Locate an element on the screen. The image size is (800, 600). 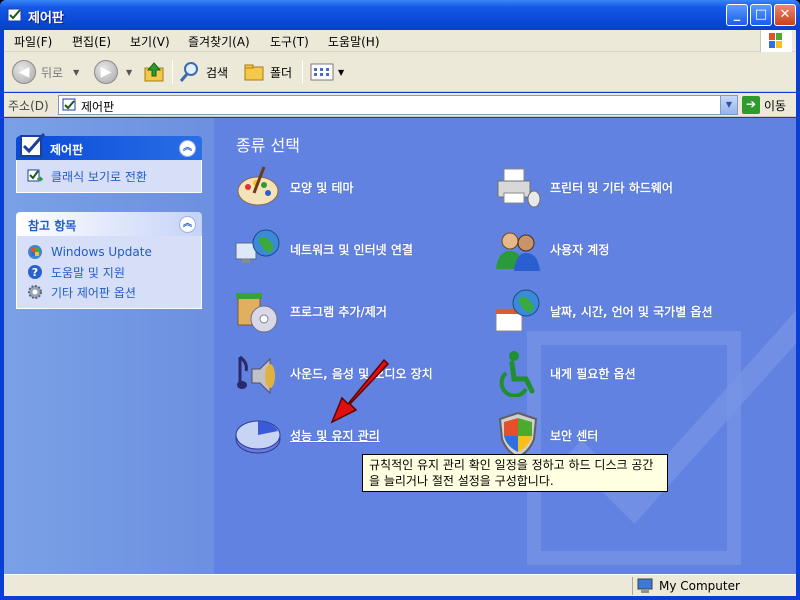
window-title: 제어판 is located at coordinates (46, 18).